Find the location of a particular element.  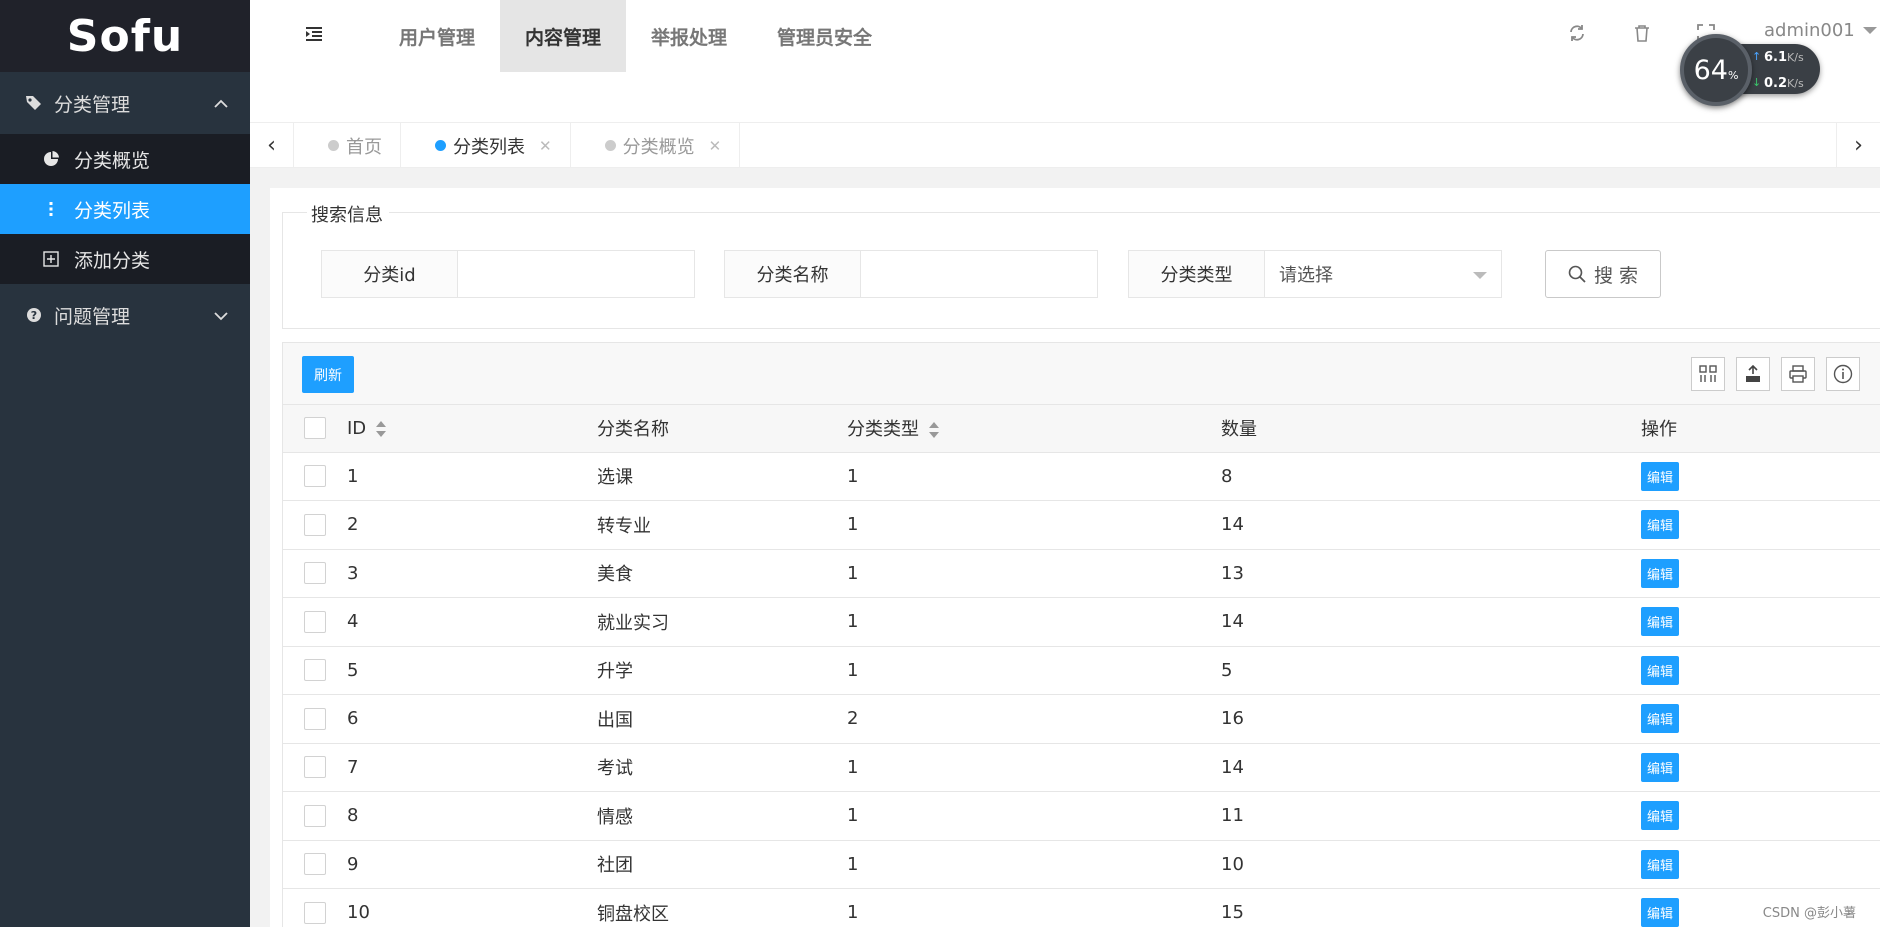

search-panel: 搜索信息 分类id 分类名称 分类类型 请选择 搜 索 is located at coordinates (1081, 265).